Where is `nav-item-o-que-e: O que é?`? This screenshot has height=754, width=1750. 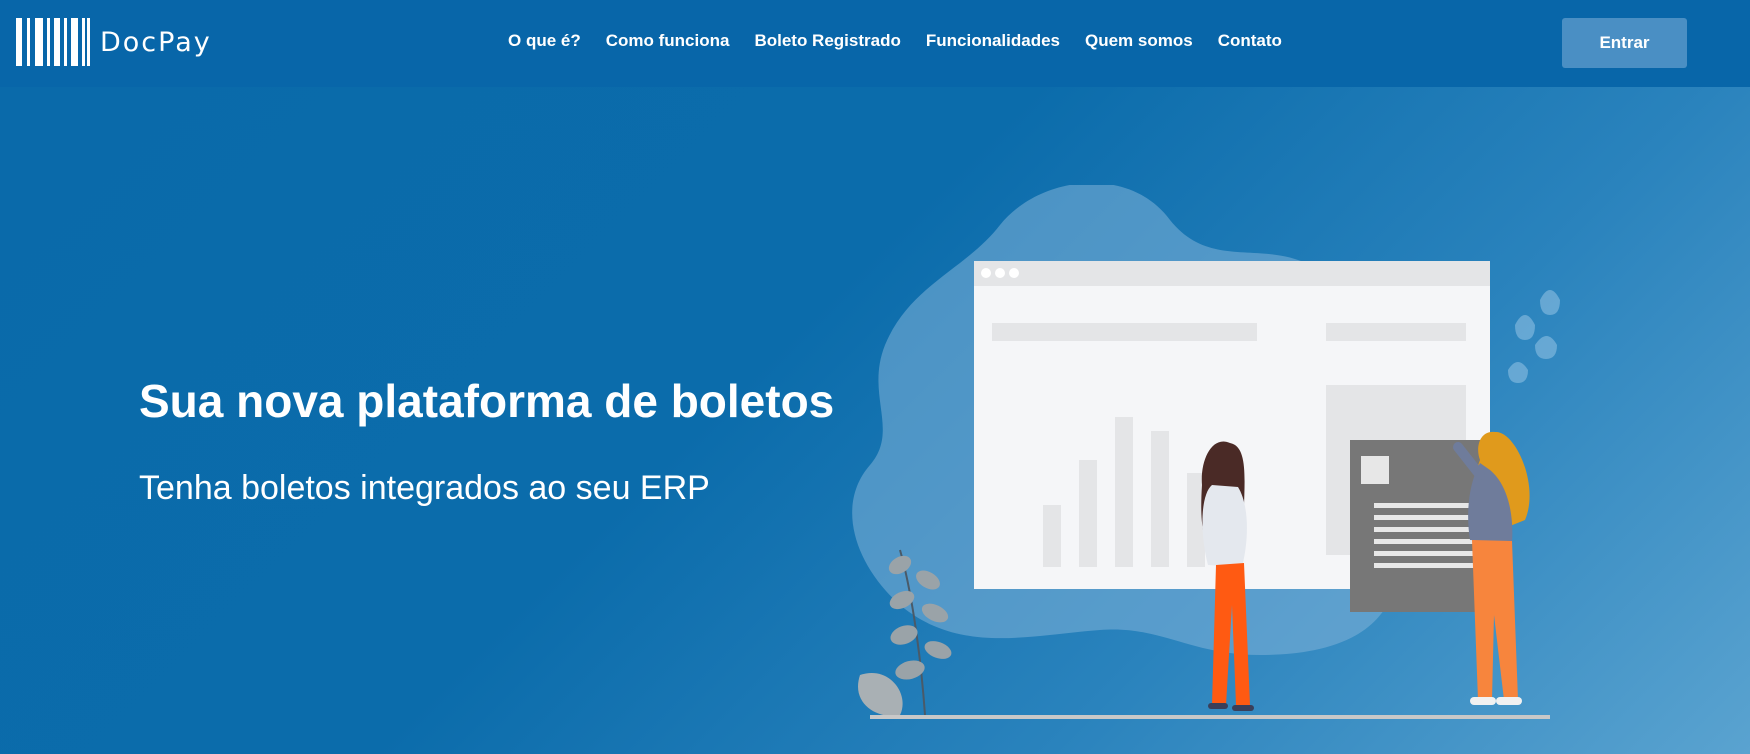 nav-item-o-que-e: O que é? is located at coordinates (544, 41).